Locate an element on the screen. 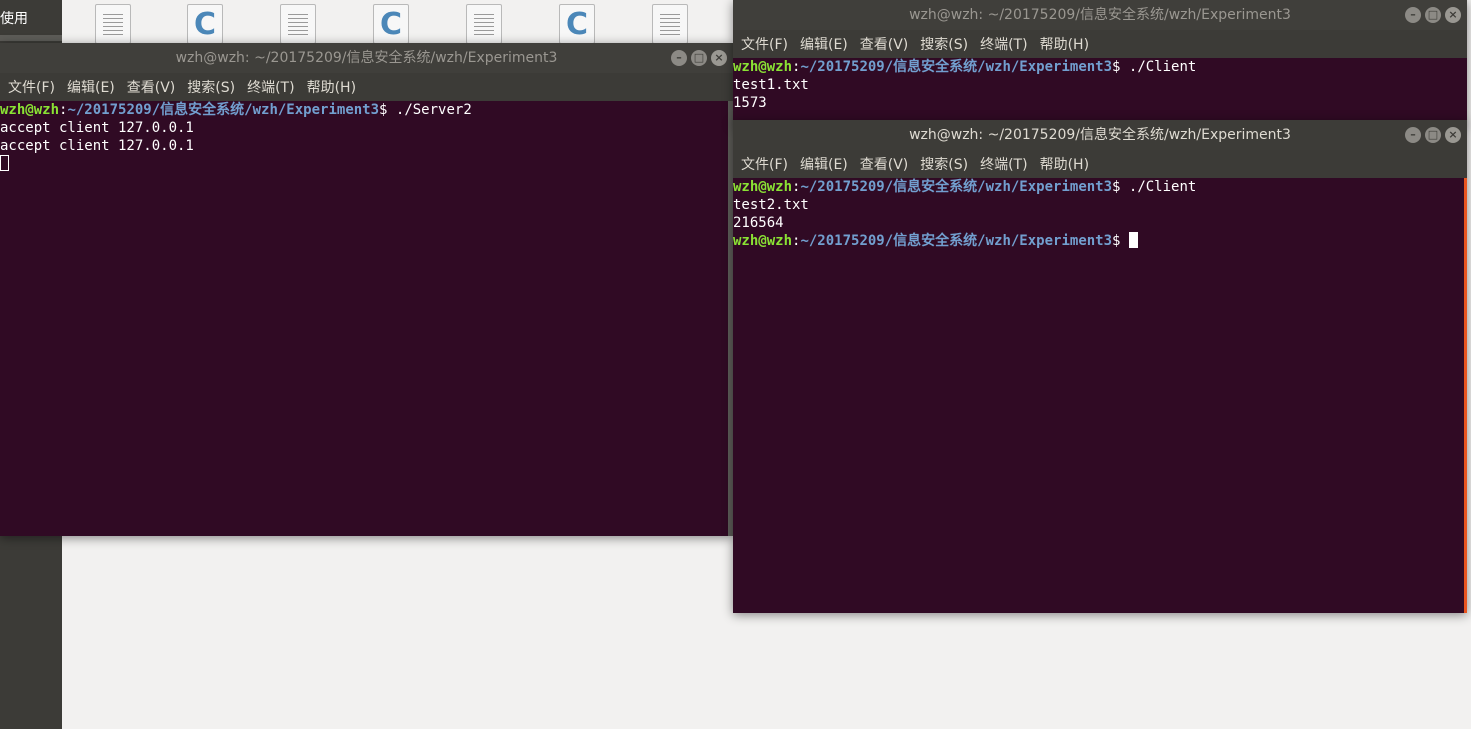  client2-menubar: 文件(F) 编辑(E) 查看(V) 搜索(S) 终端(T) 帮助(H) is located at coordinates (1100, 164).